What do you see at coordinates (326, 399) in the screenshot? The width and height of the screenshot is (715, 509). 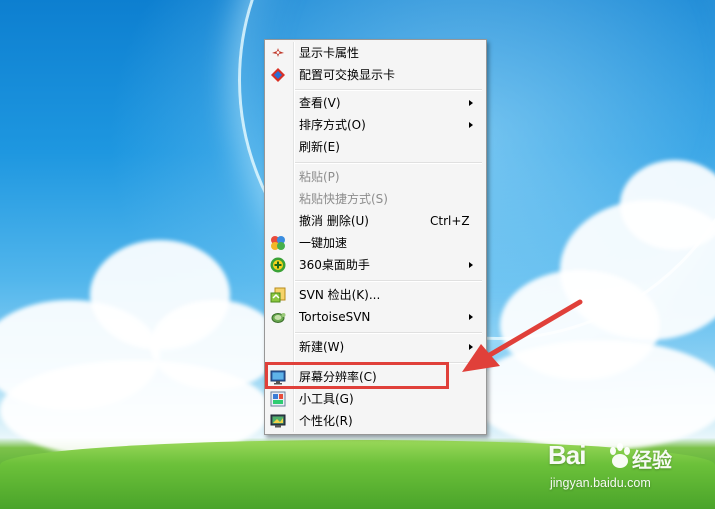 I see `menu-item-label: 小工具(G)` at bounding box center [326, 399].